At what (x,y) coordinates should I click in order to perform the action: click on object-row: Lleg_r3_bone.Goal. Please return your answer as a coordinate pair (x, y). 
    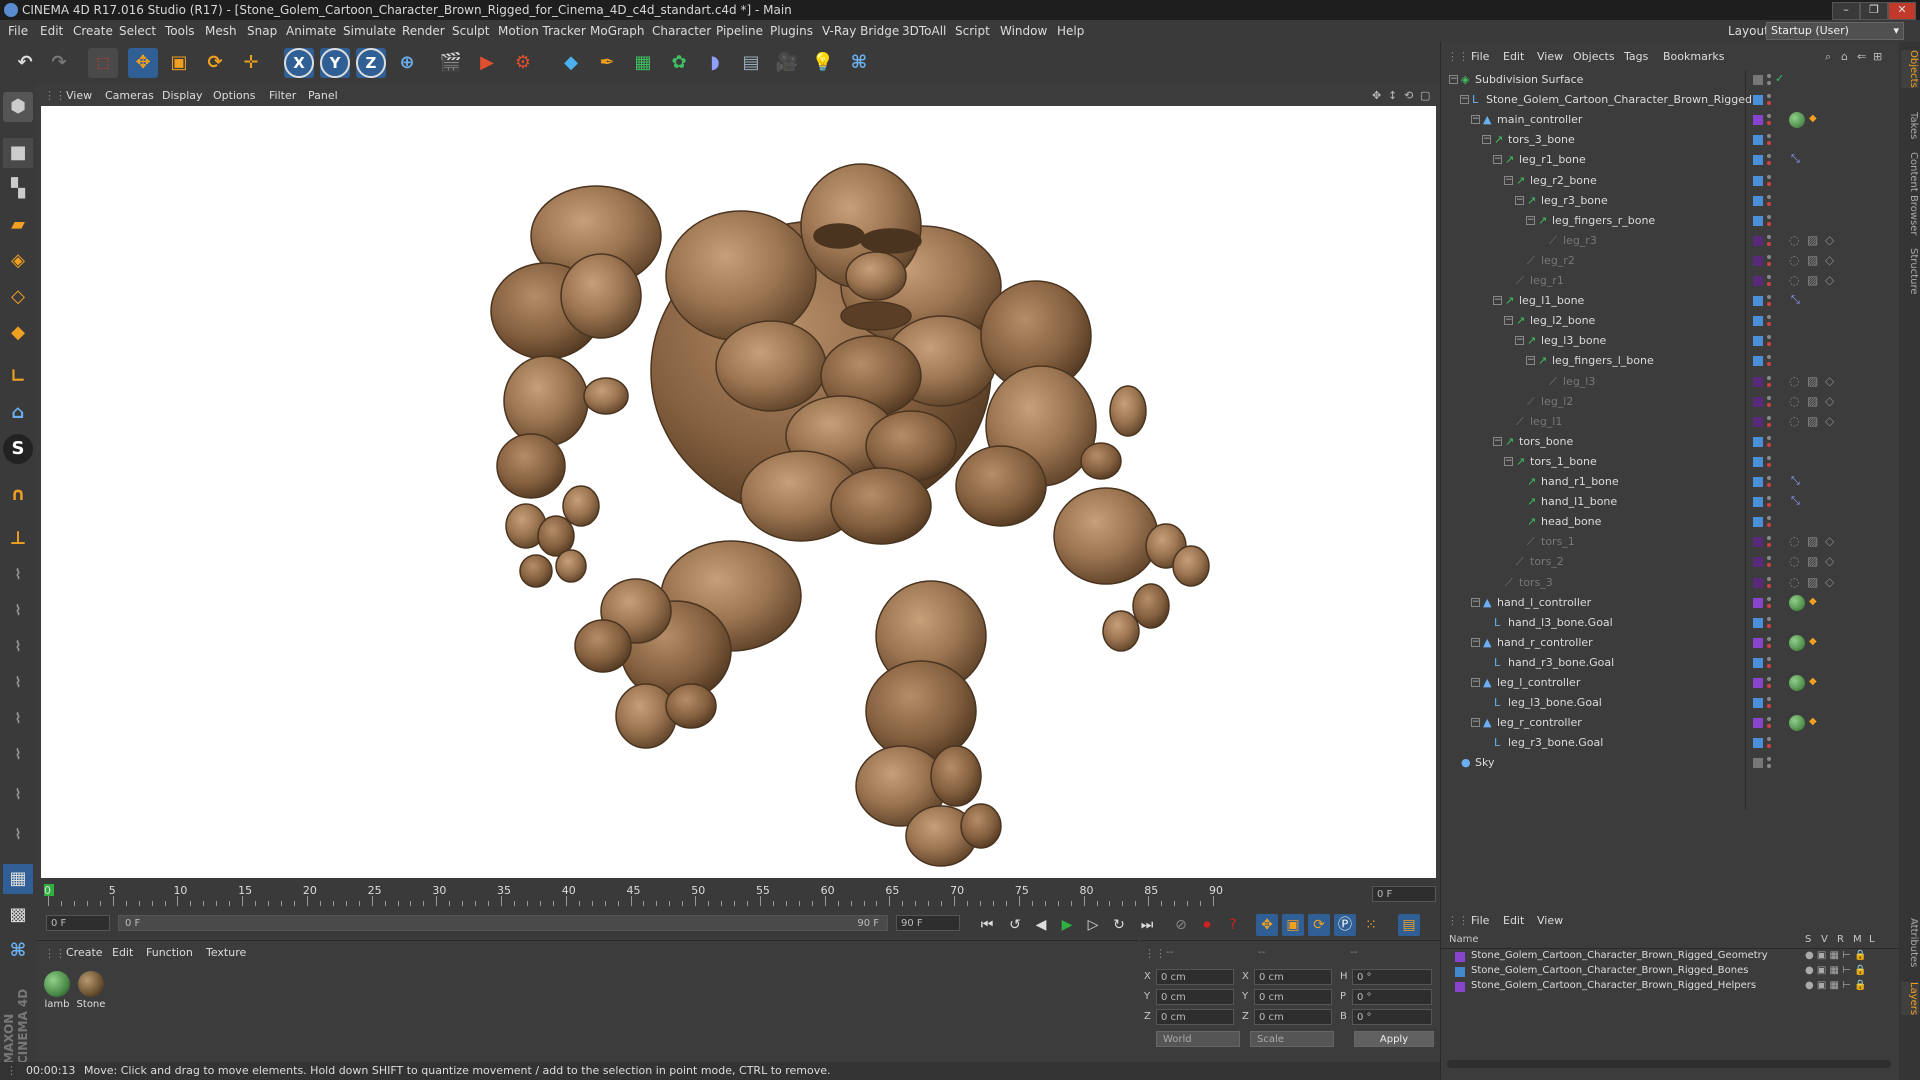
    Looking at the image, I should click on (1671, 743).